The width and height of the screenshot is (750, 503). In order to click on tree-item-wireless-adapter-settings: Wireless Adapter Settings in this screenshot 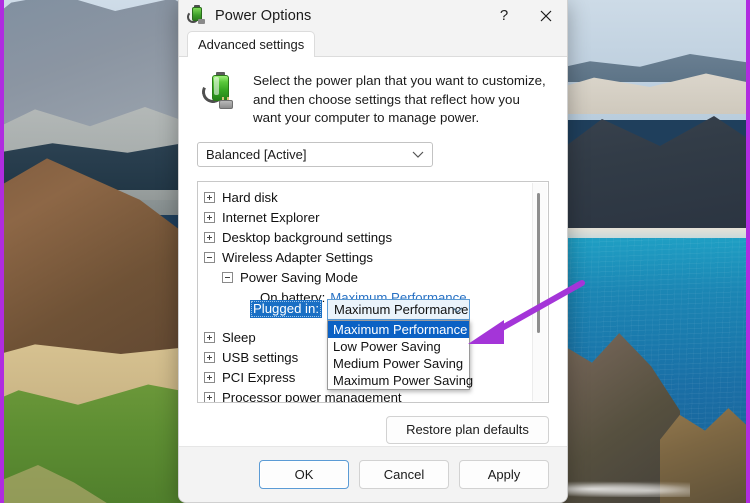, I will do `click(373, 258)`.